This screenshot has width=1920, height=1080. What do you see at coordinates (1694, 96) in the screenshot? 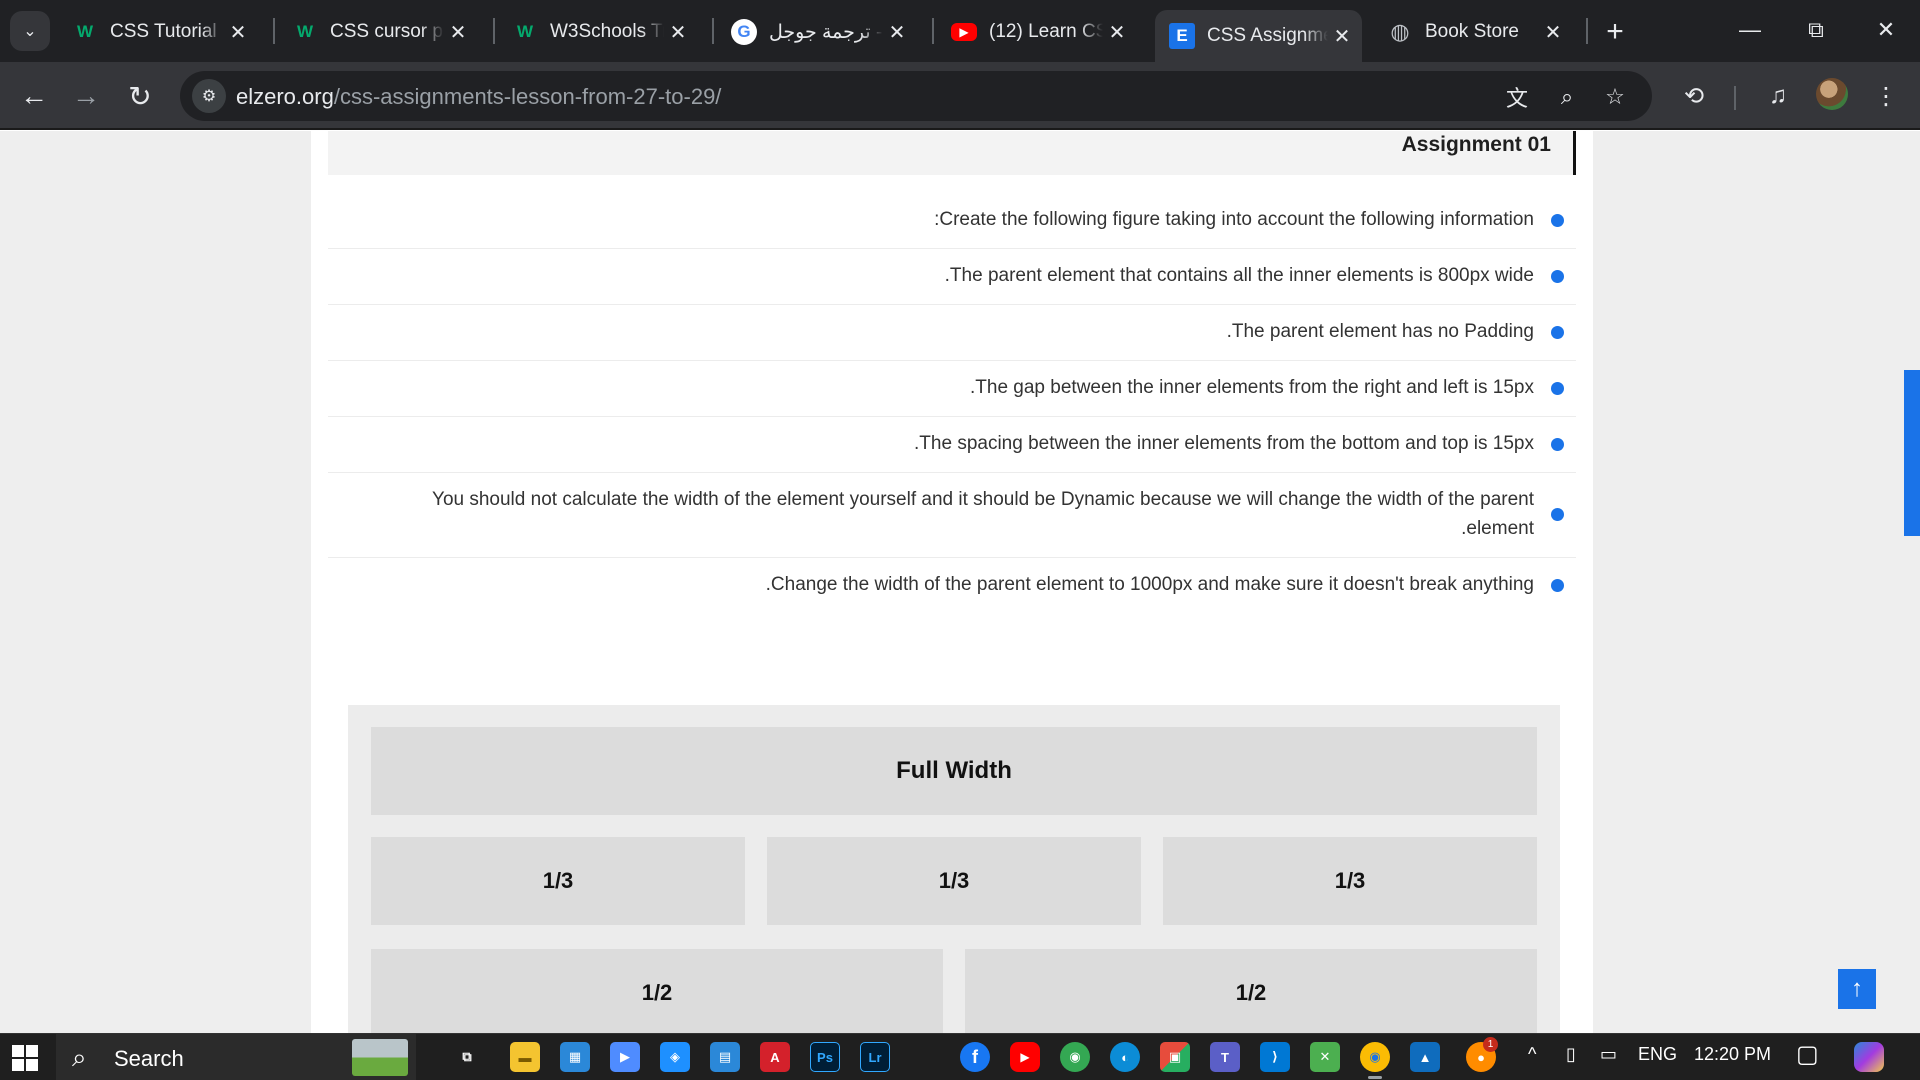
I see `history-button: ⟲` at bounding box center [1694, 96].